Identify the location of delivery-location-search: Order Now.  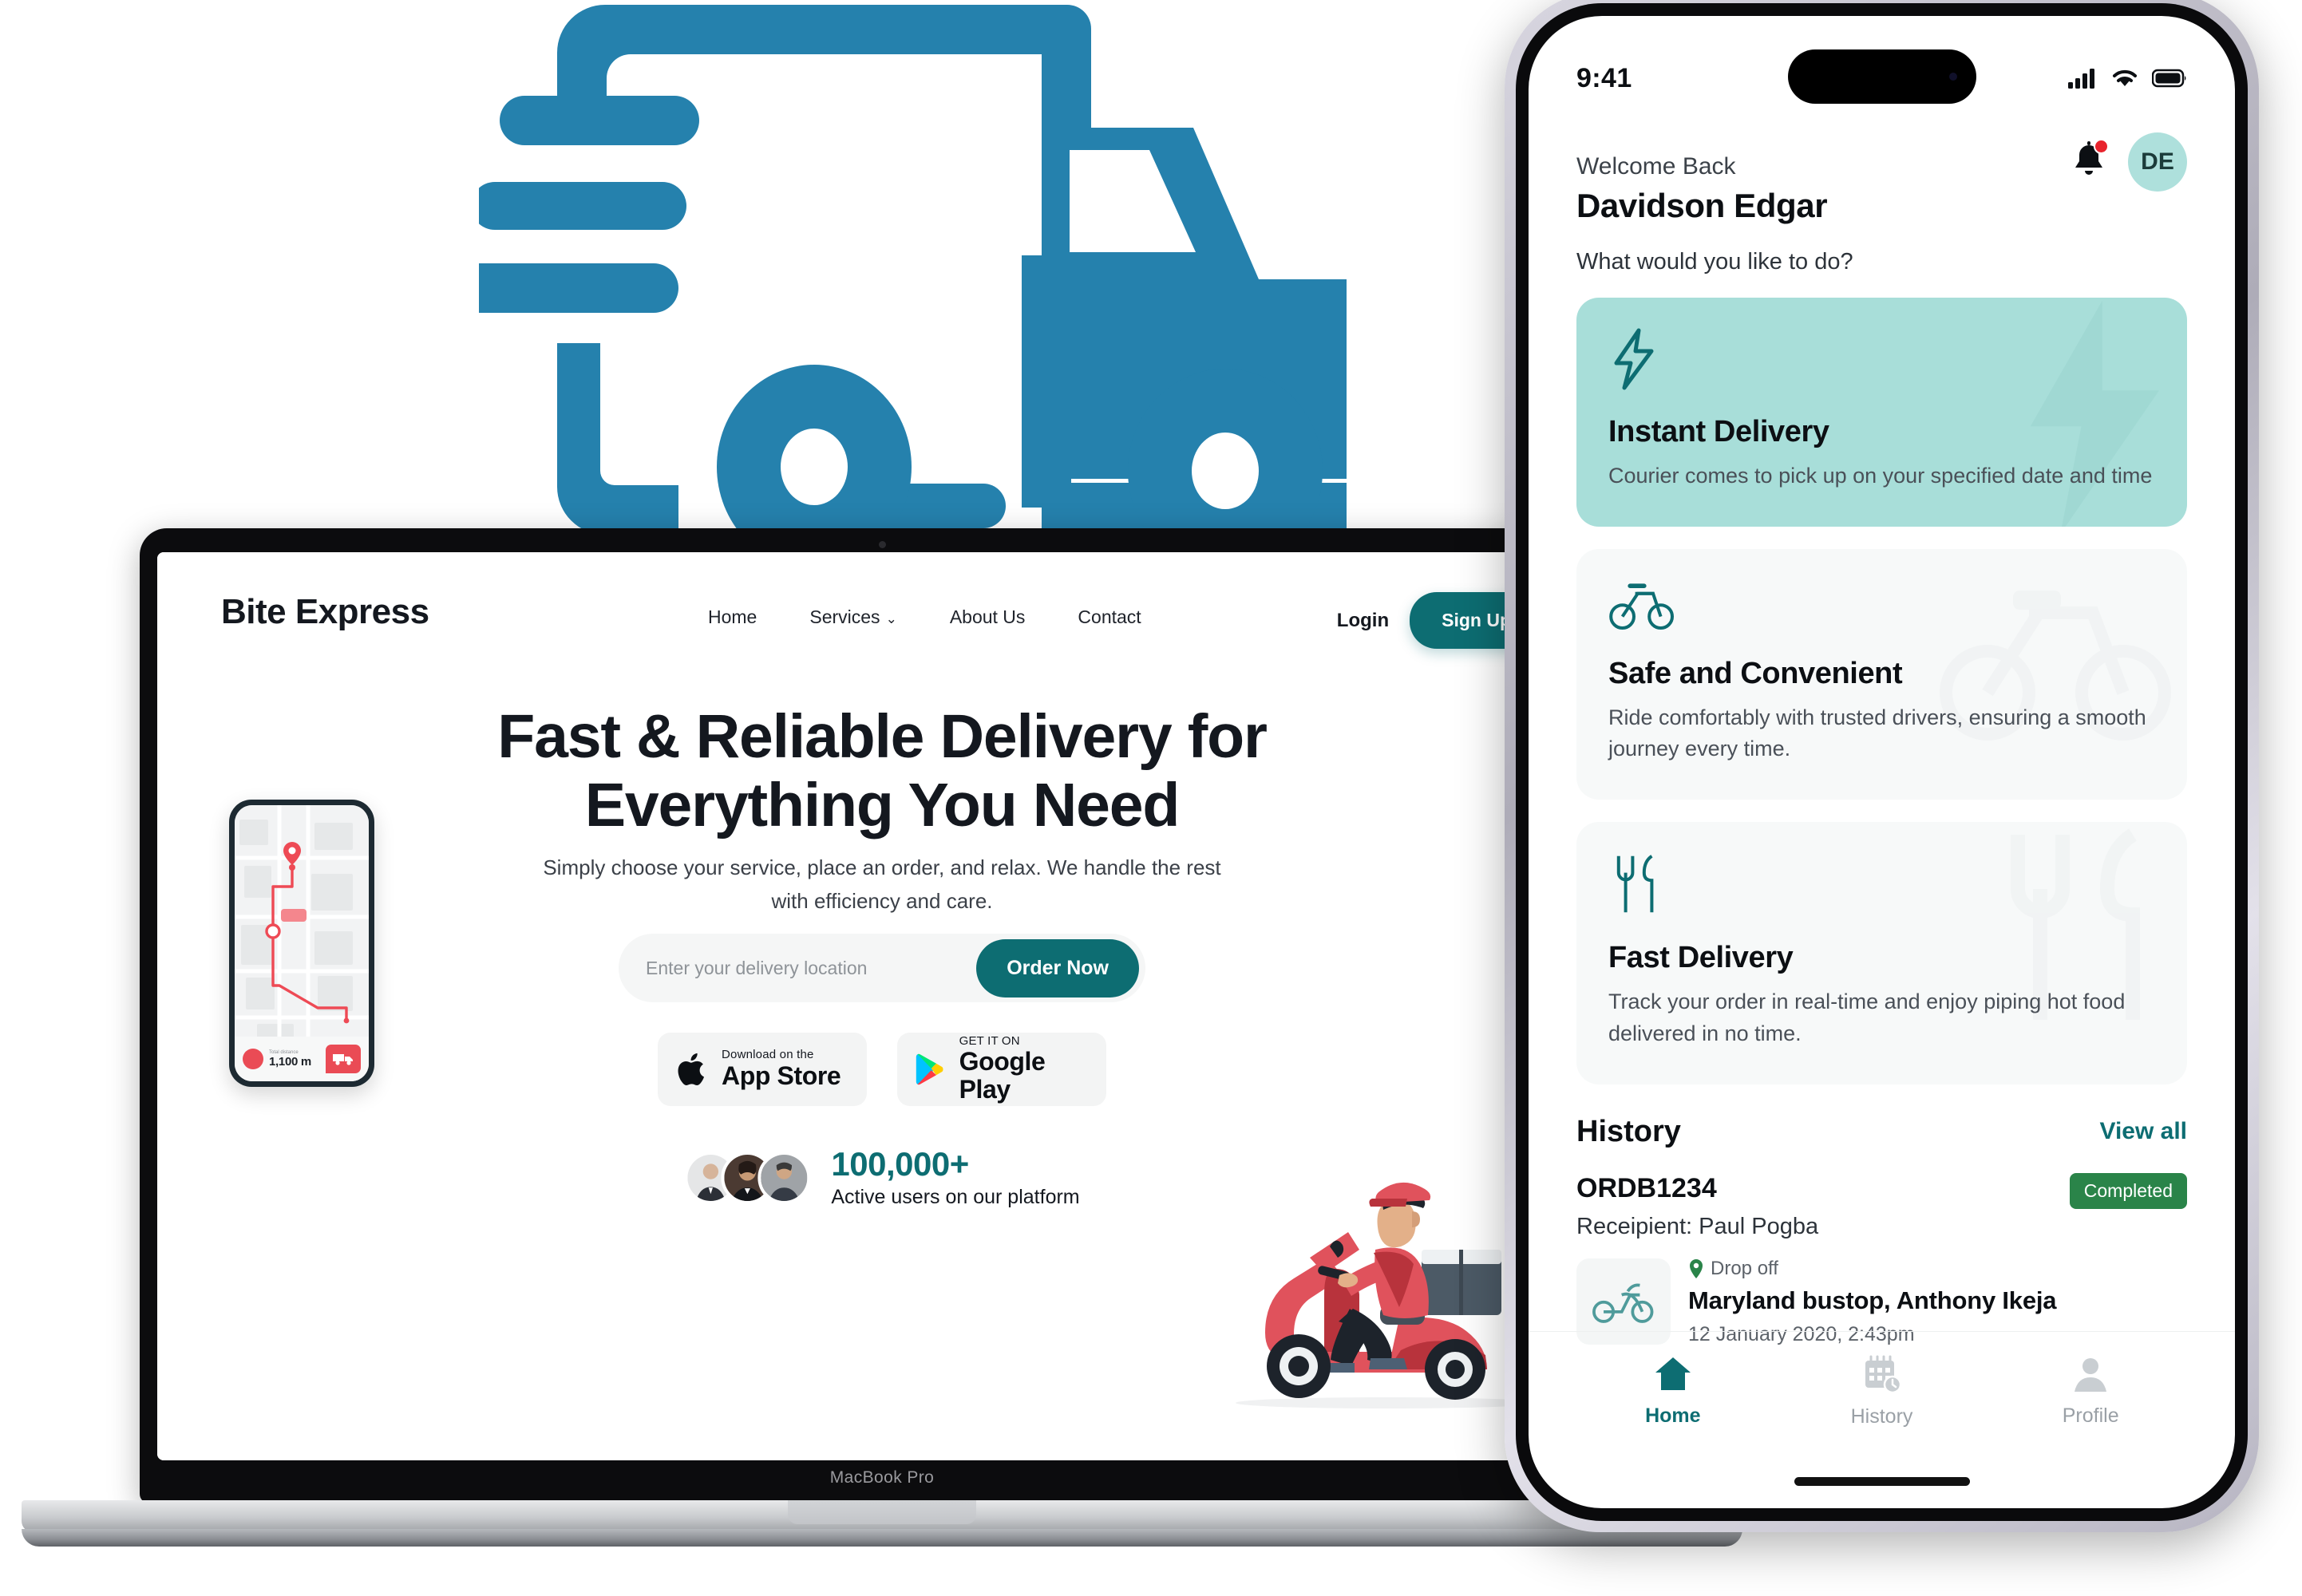
(882, 968).